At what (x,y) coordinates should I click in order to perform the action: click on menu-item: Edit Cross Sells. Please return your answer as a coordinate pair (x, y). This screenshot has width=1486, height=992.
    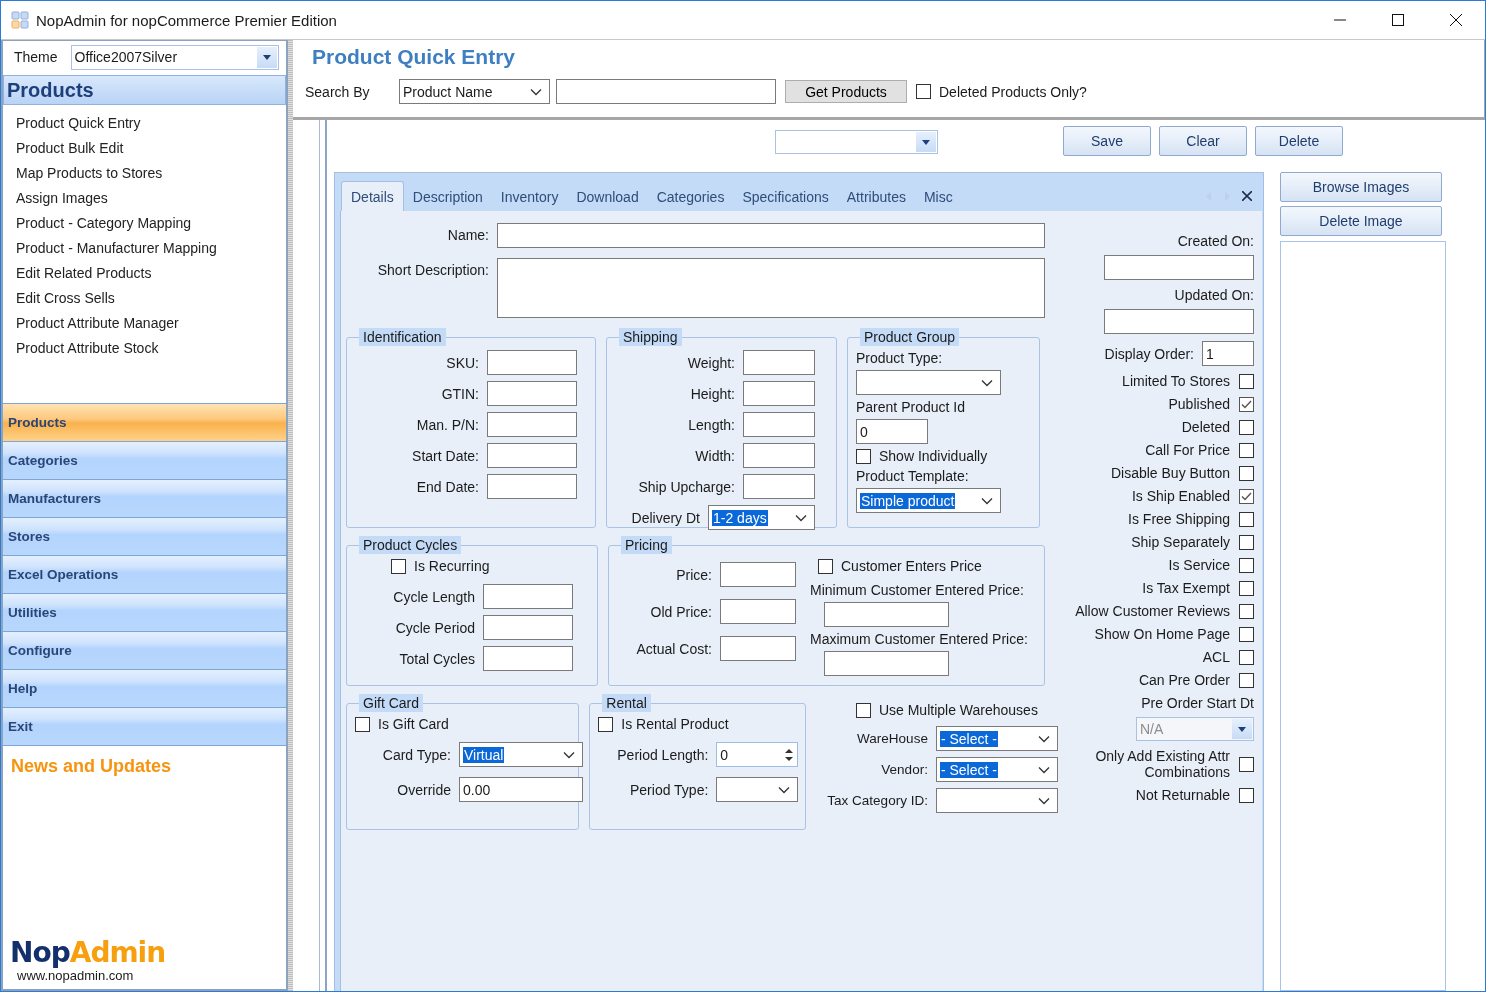
    Looking at the image, I should click on (151, 298).